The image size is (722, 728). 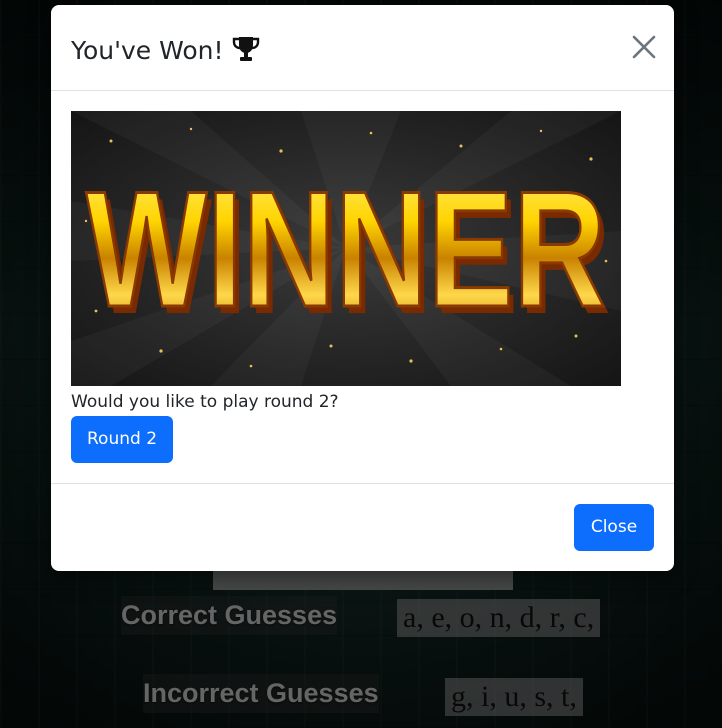 What do you see at coordinates (205, 402) in the screenshot?
I see `round-prompt: Would you like to play round 2?` at bounding box center [205, 402].